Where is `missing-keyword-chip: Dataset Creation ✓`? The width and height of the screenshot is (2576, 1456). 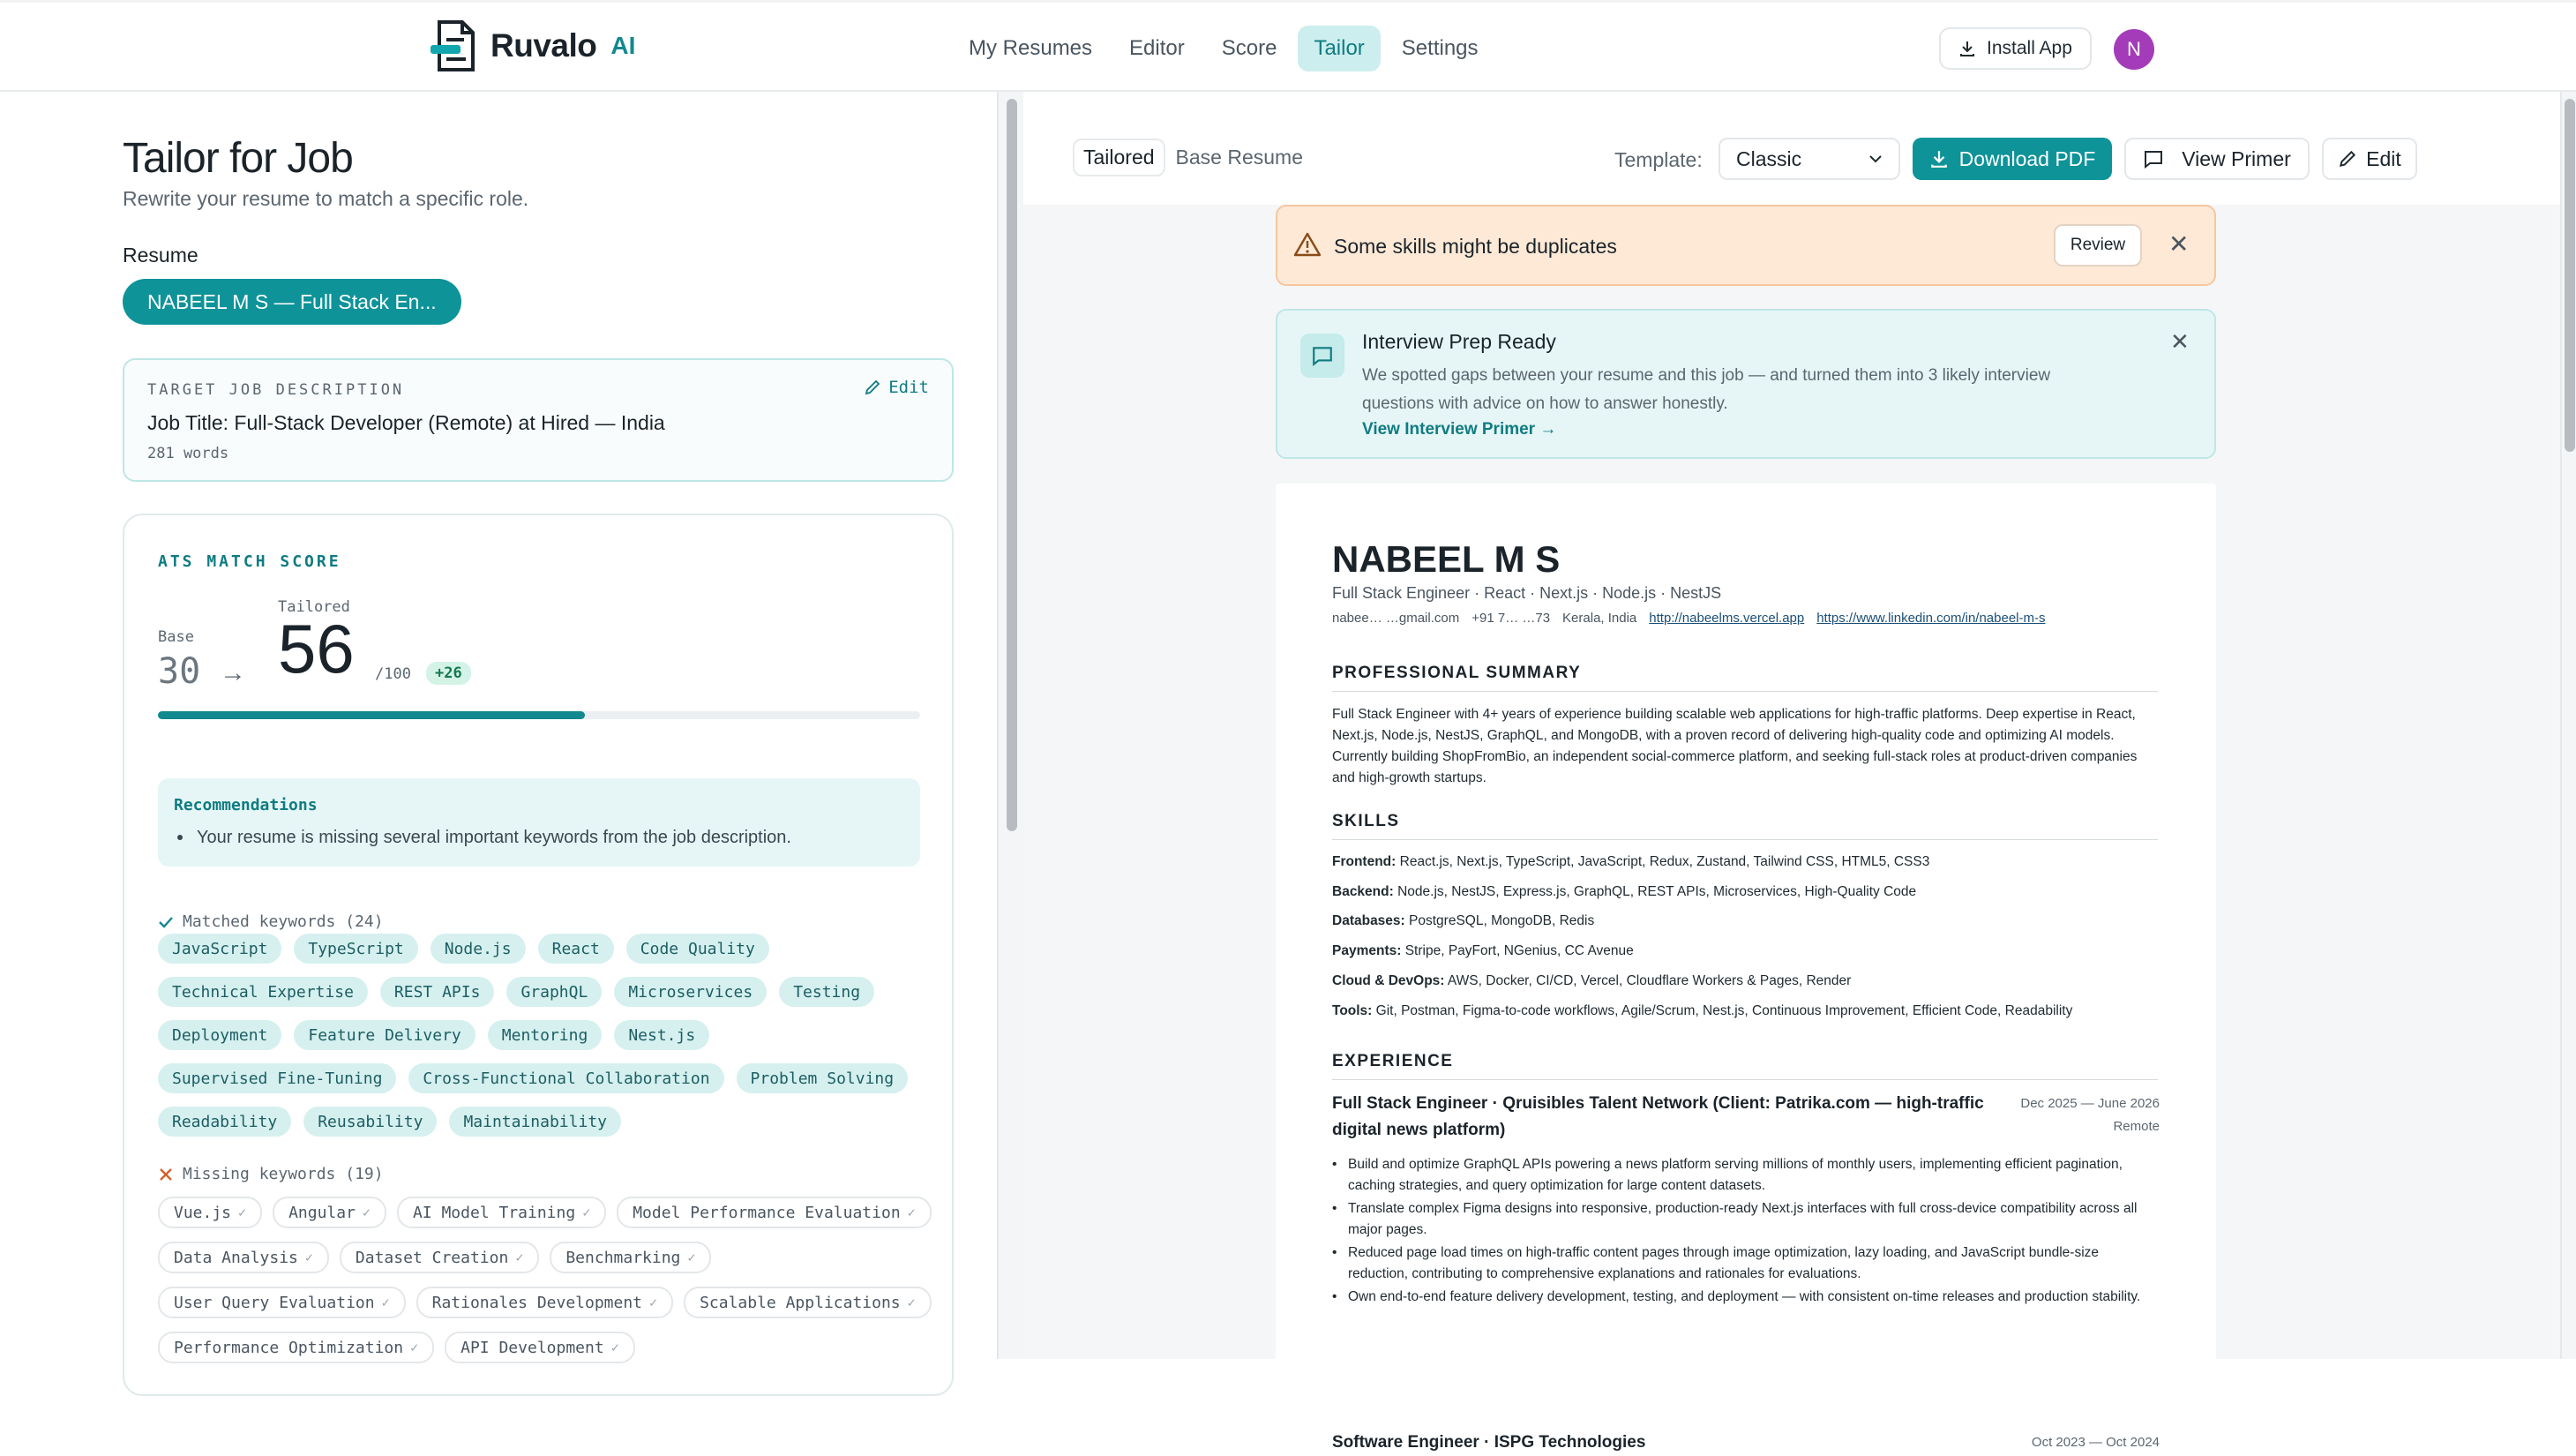
missing-keyword-chip: Dataset Creation ✓ is located at coordinates (440, 1257).